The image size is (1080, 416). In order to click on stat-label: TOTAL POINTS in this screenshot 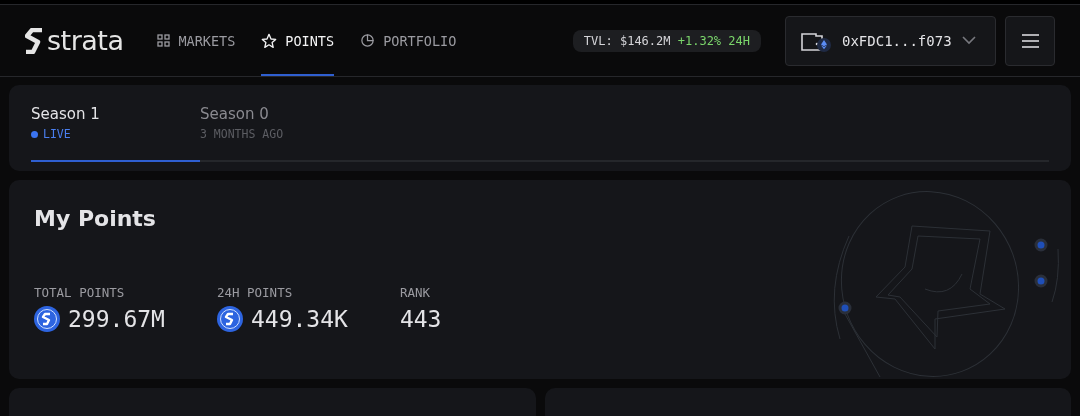, I will do `click(80, 292)`.